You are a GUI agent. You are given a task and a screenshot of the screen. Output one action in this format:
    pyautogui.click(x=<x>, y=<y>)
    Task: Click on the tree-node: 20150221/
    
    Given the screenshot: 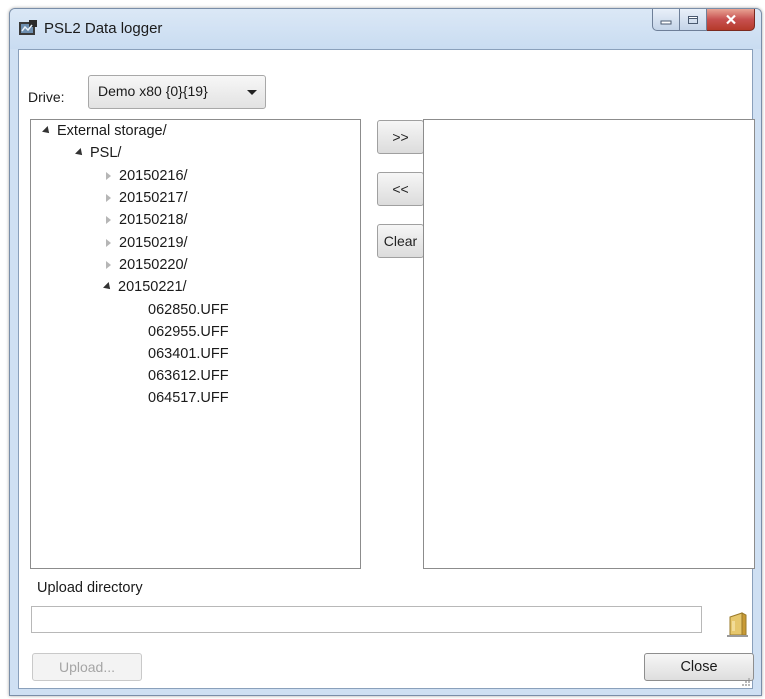 What is the action you would take?
    pyautogui.click(x=145, y=287)
    